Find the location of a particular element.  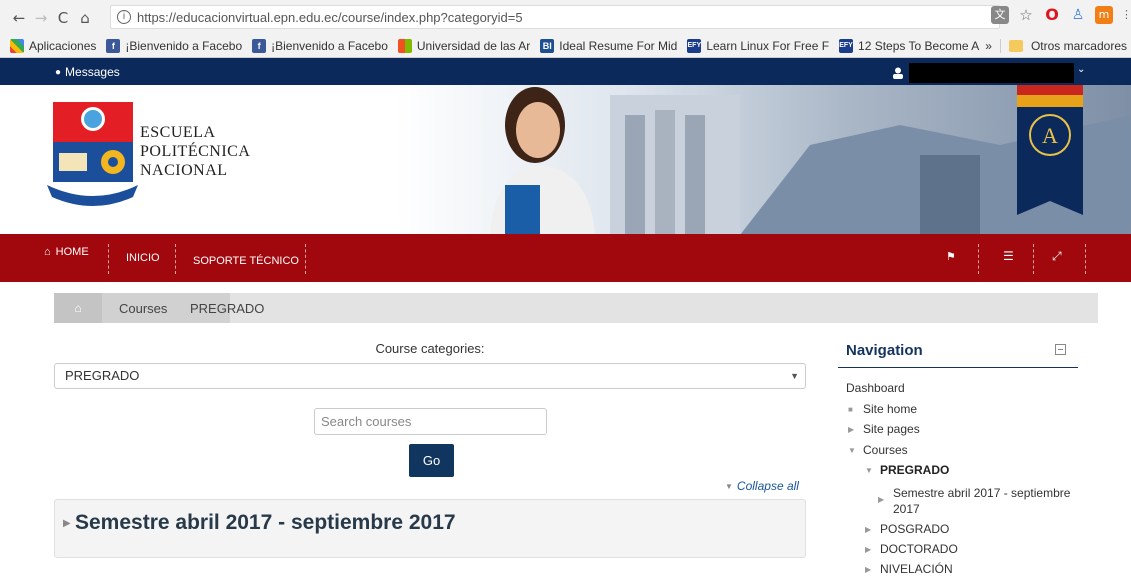

reload-icon: C is located at coordinates (63, 18).